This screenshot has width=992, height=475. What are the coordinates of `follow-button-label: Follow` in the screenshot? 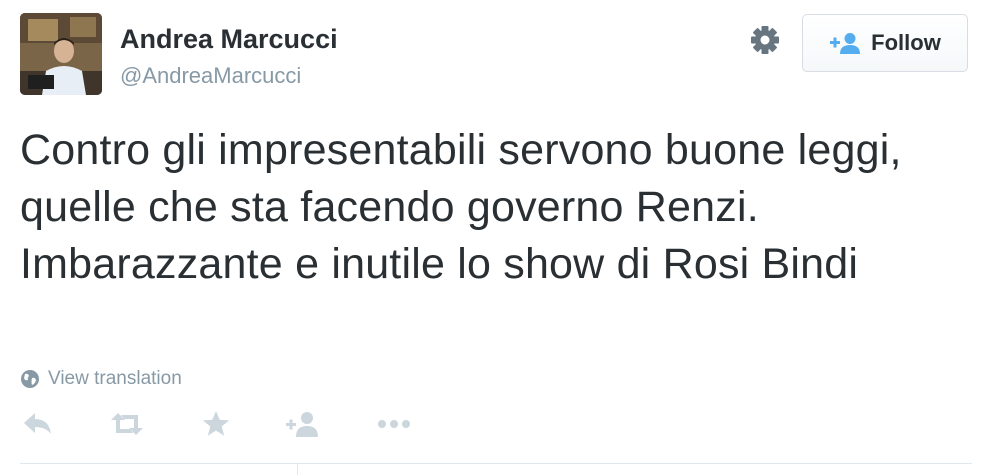 It's located at (906, 42).